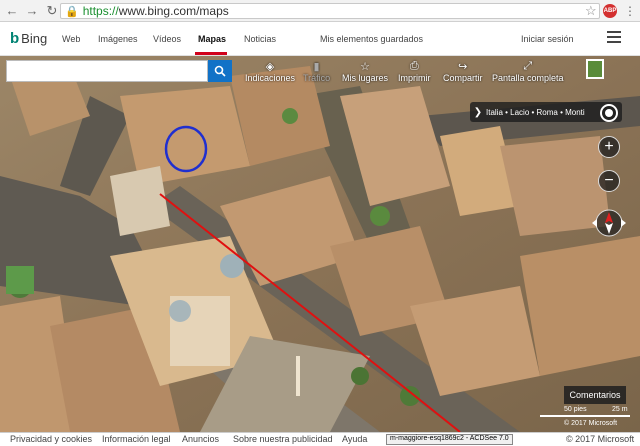  What do you see at coordinates (34, 38) in the screenshot?
I see `bing-logo-text: Bing` at bounding box center [34, 38].